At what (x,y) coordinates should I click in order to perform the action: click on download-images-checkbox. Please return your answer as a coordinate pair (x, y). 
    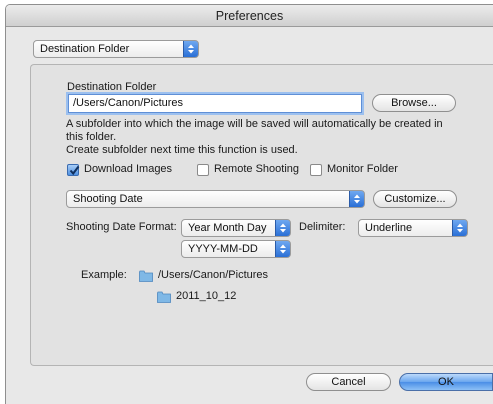
    Looking at the image, I should click on (73, 170).